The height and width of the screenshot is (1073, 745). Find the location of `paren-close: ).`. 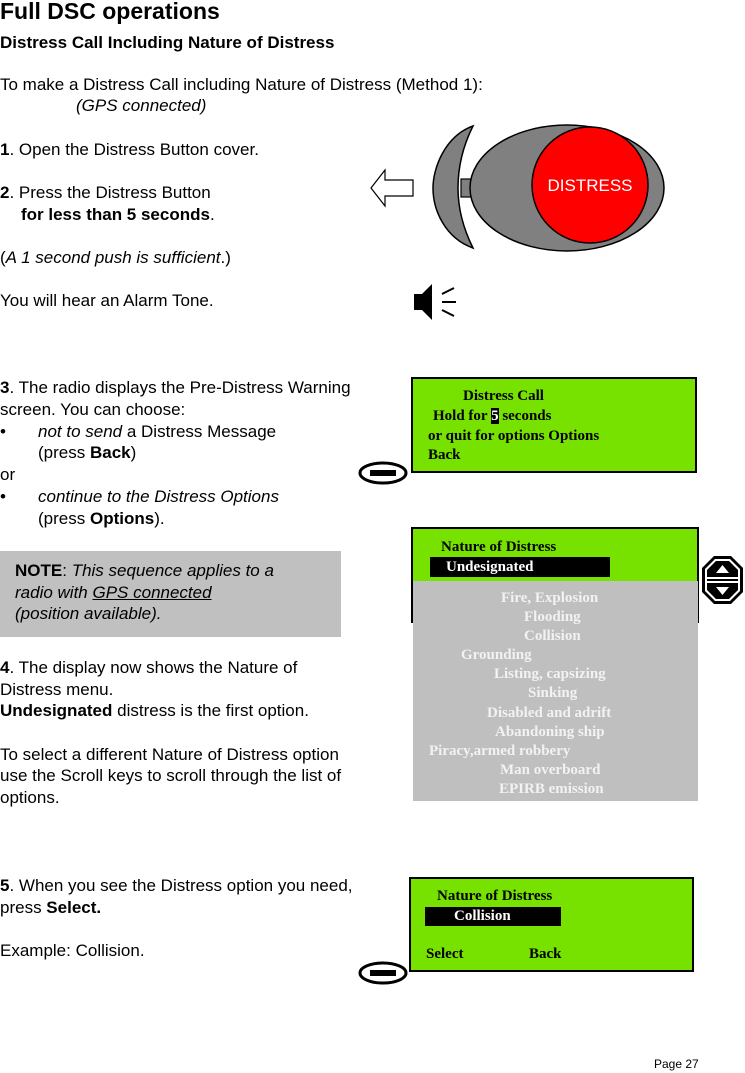

paren-close: ). is located at coordinates (159, 518).